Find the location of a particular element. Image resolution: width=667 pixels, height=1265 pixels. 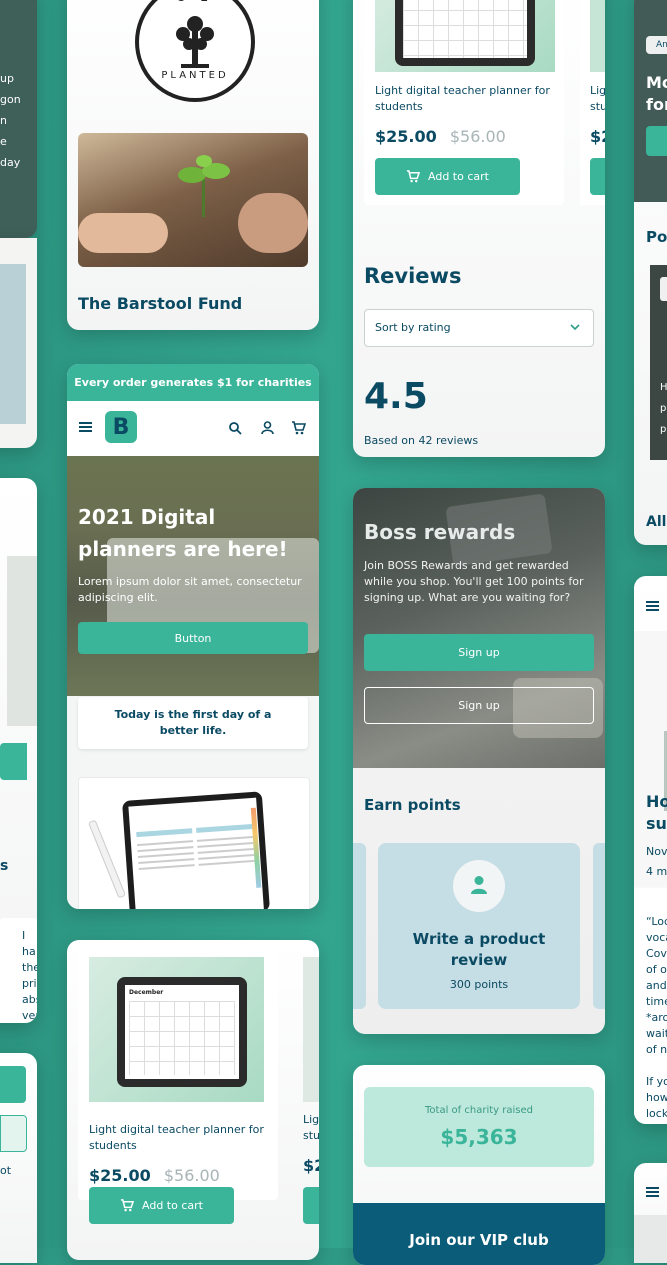

tablet-image: December is located at coordinates (182, 1032).